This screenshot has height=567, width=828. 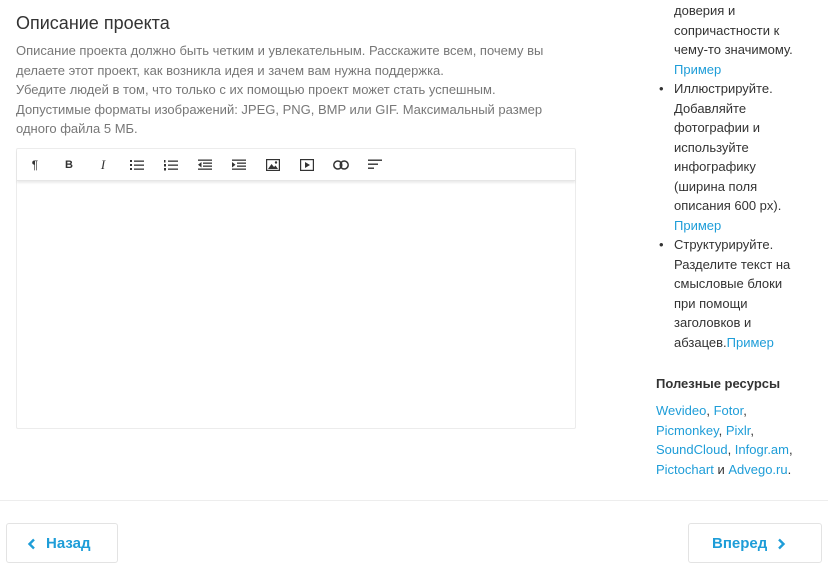 I want to click on tip-line: абзацев., so click(x=700, y=342).